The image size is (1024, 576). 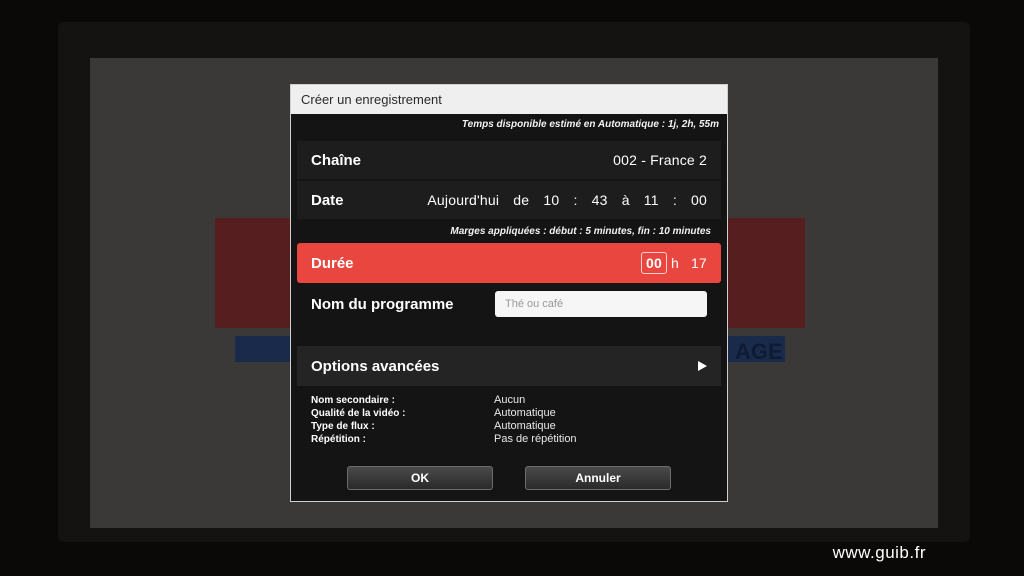 I want to click on channel-label: Chaîne, so click(x=336, y=160).